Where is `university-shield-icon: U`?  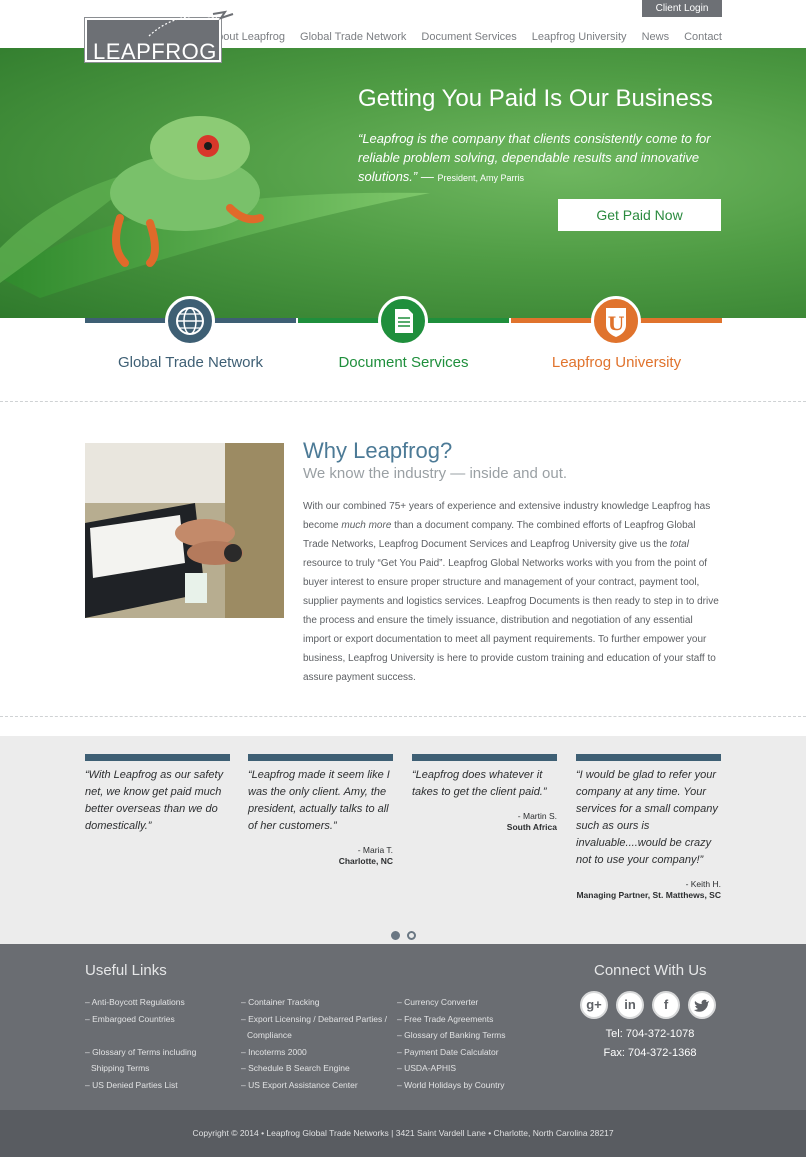 university-shield-icon: U is located at coordinates (616, 321).